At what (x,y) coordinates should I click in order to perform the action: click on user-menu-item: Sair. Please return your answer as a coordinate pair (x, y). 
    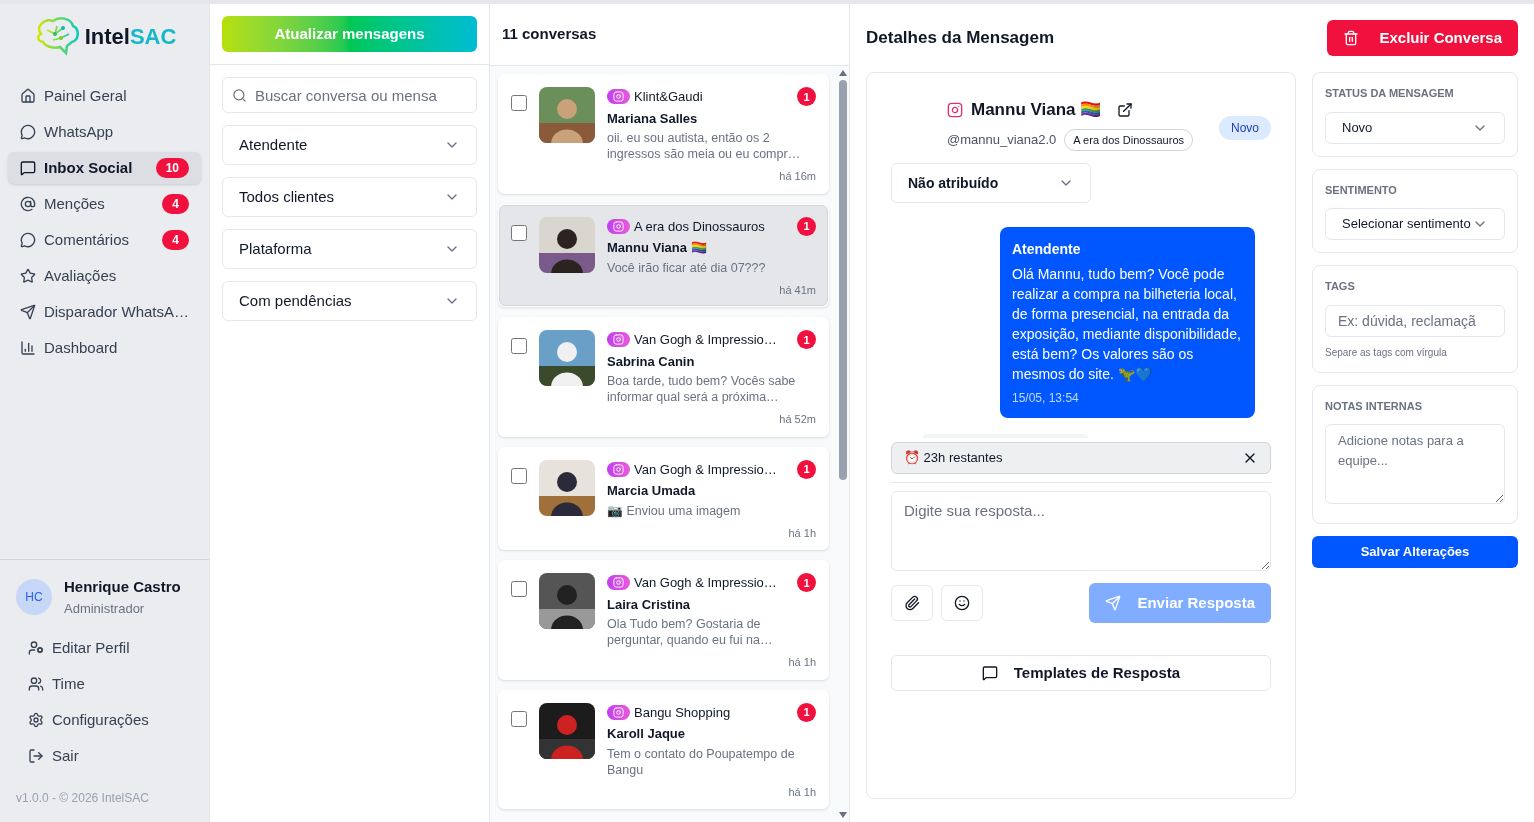
    Looking at the image, I should click on (110, 756).